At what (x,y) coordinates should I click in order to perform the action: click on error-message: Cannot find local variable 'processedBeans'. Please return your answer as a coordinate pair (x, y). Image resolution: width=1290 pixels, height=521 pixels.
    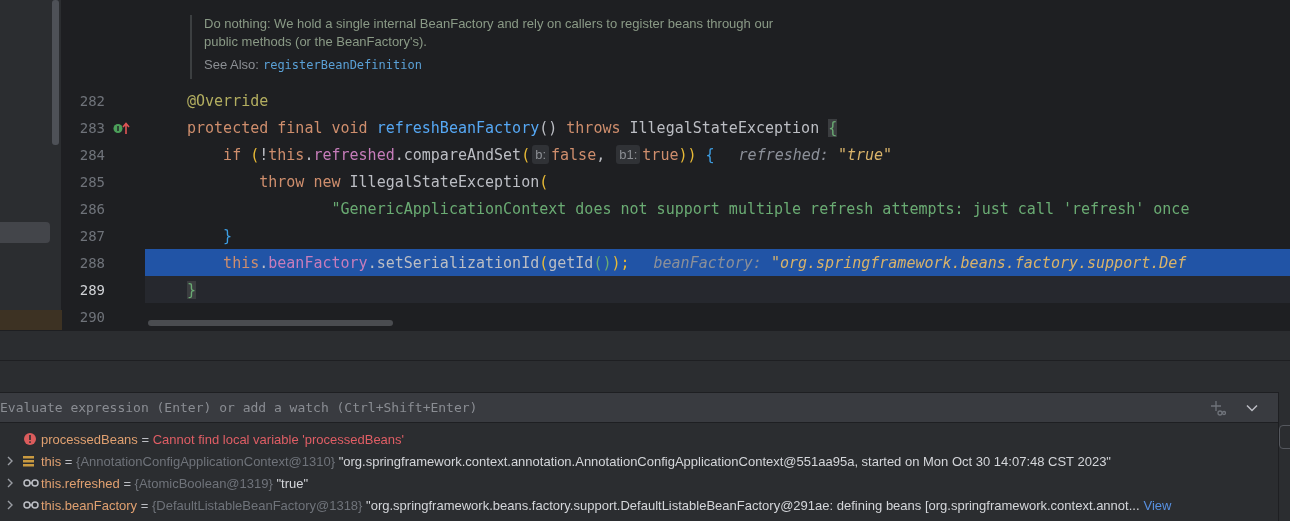
    Looking at the image, I should click on (278, 439).